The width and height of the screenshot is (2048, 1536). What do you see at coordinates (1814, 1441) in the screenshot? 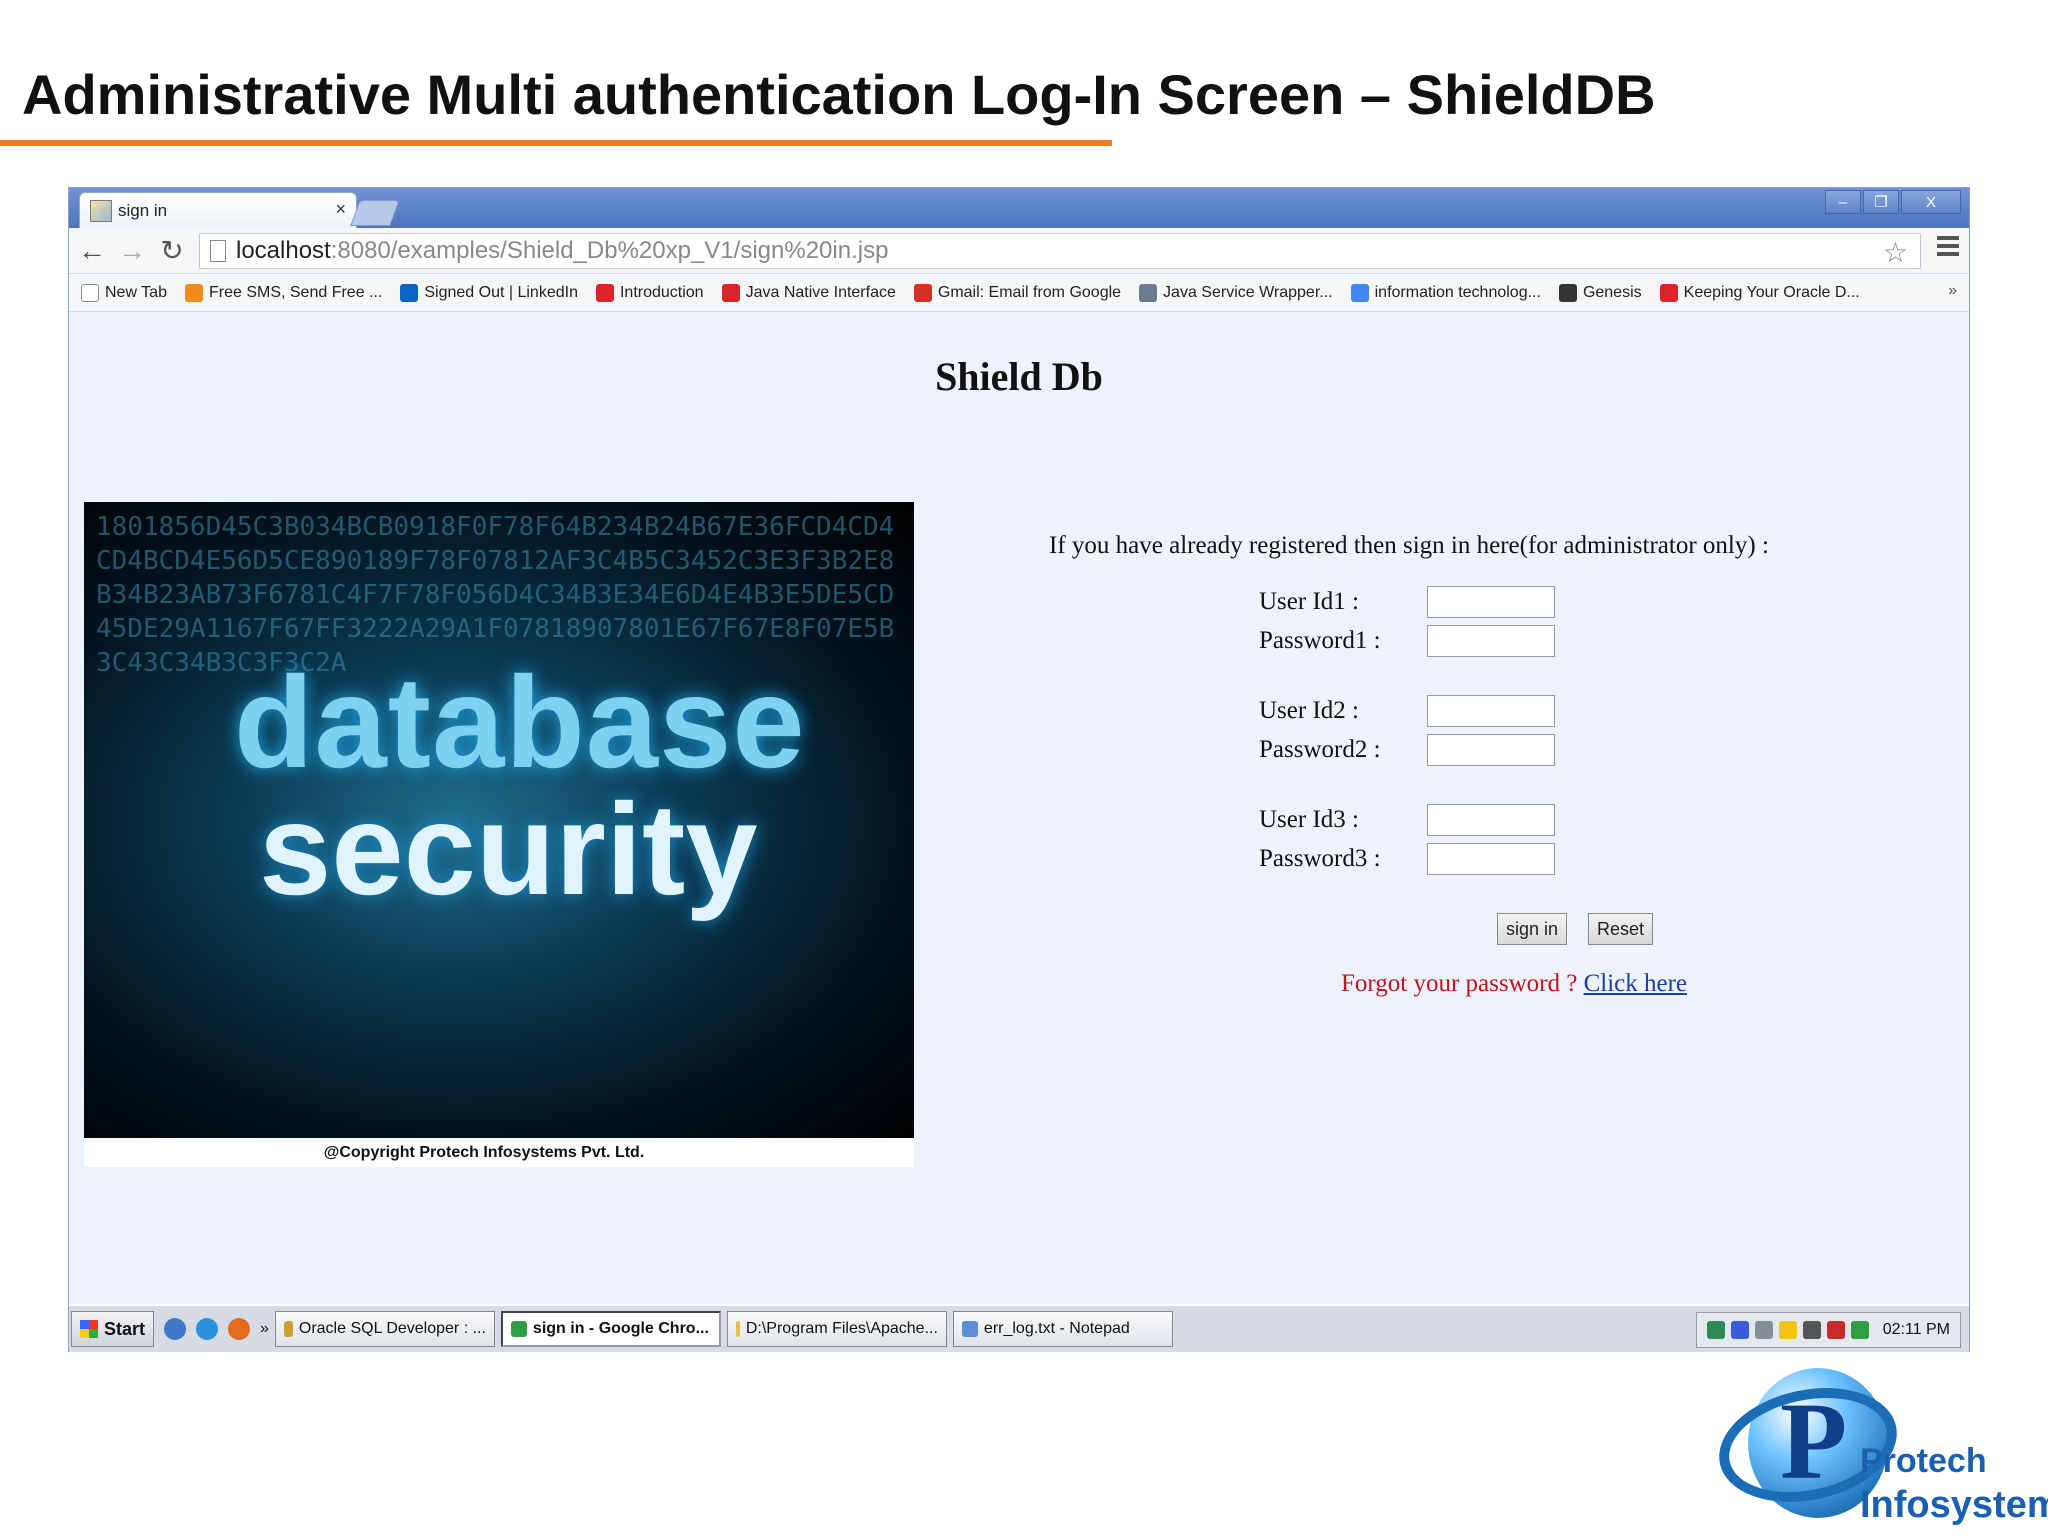
I see `logo-letter: P` at bounding box center [1814, 1441].